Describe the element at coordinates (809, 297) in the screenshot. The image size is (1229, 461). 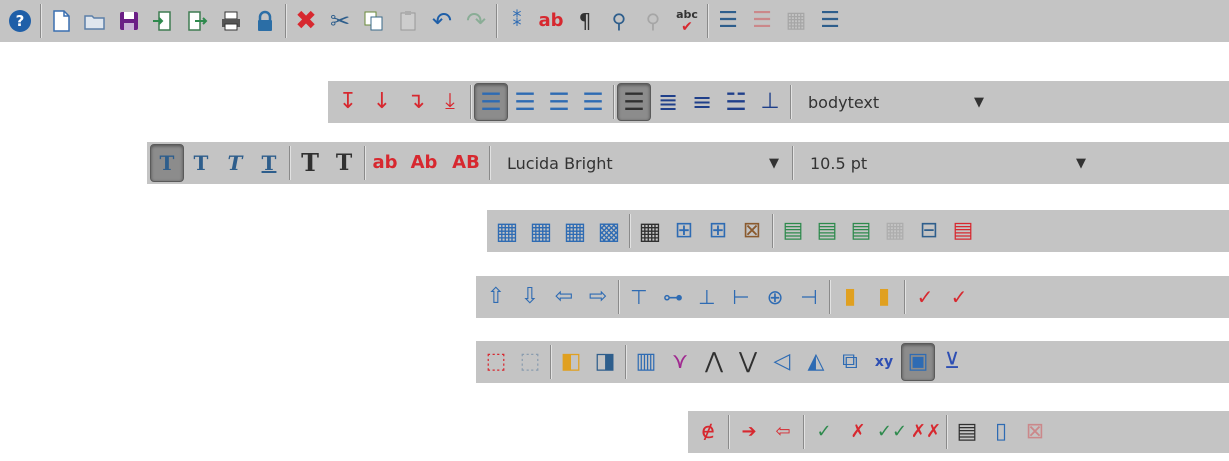
I see `align-obj-right-icon: ⊣` at that location.